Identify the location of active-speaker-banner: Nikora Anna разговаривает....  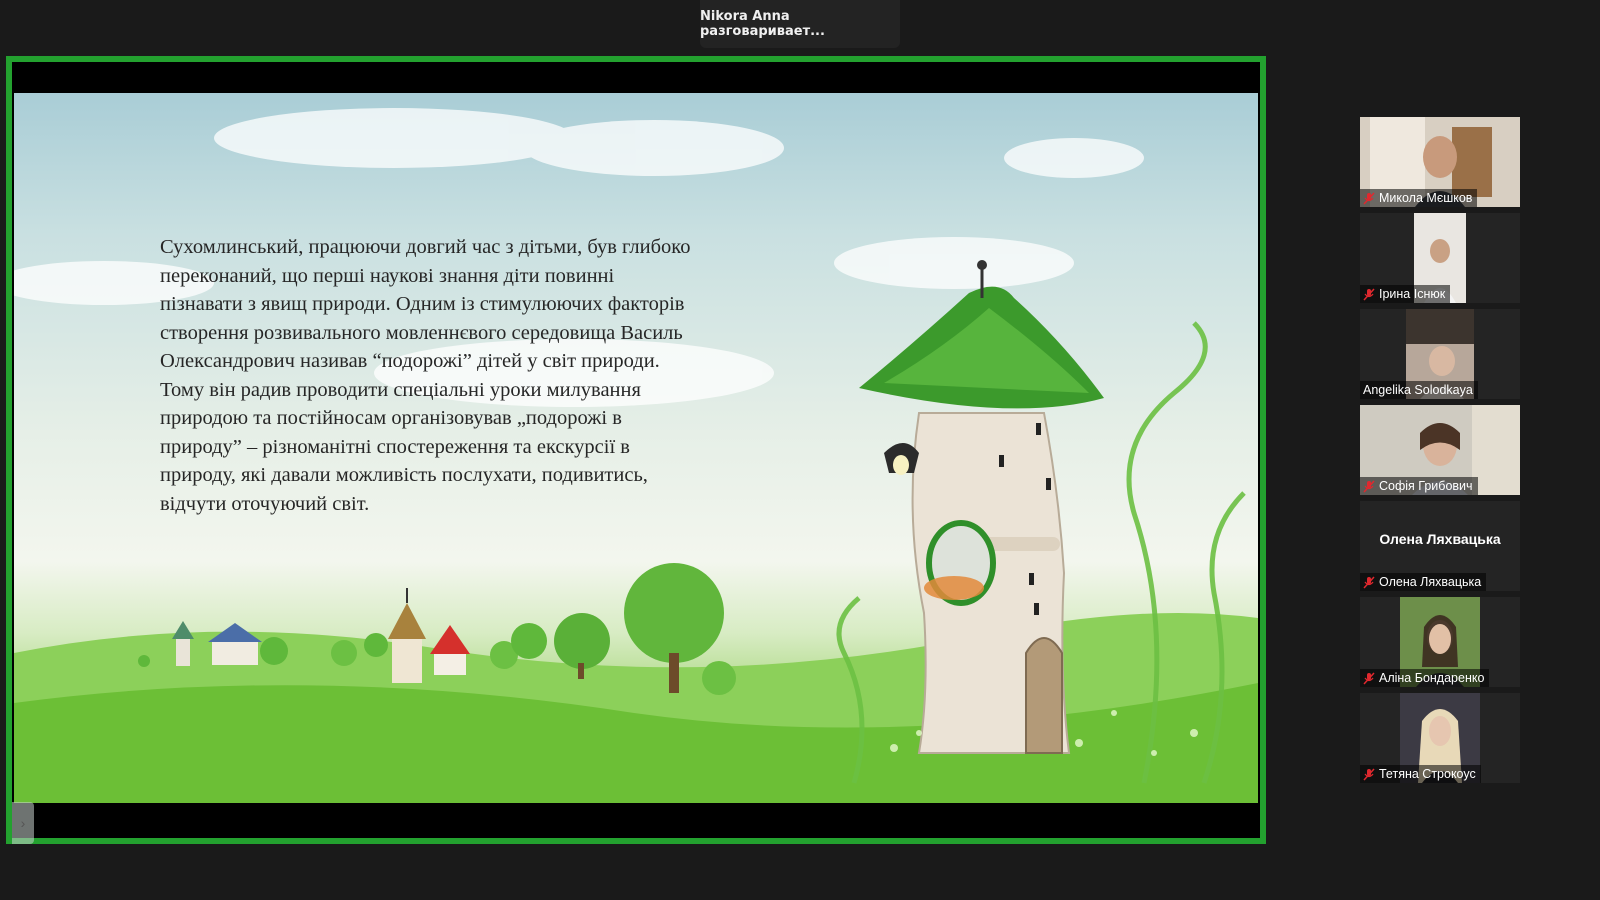
(800, 24).